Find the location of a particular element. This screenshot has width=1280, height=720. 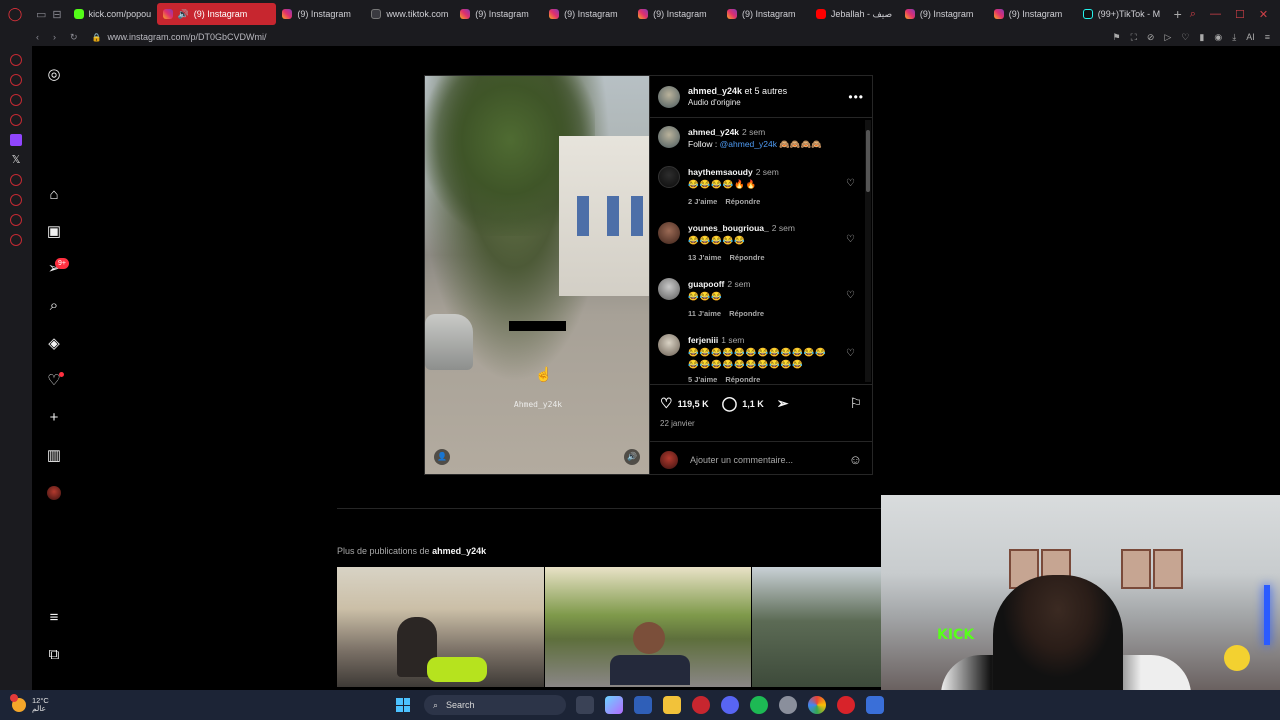

workspaces-icon: ▭ is located at coordinates (41, 14).